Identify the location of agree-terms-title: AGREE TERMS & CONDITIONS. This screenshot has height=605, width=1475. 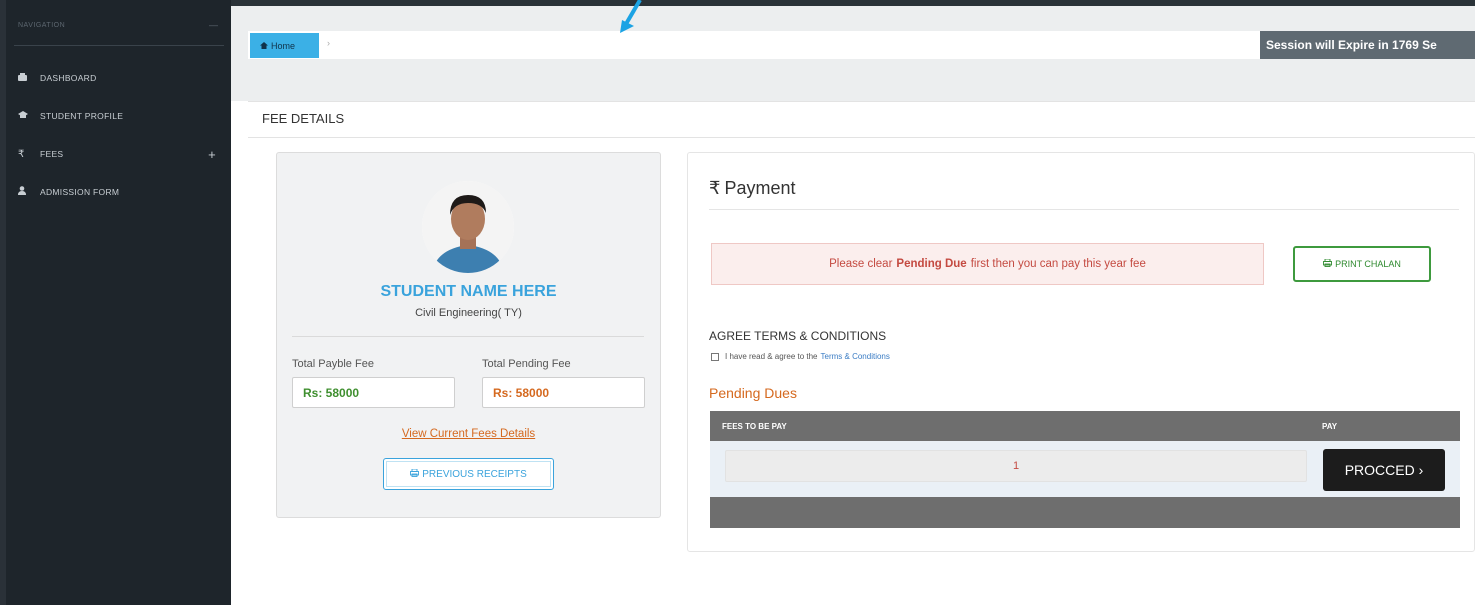
(798, 336).